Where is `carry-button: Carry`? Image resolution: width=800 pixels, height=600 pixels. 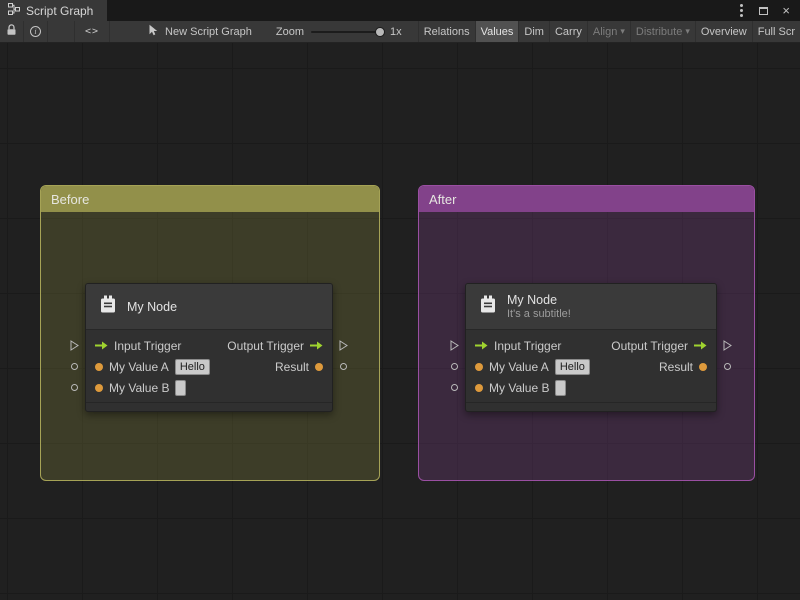
carry-button: Carry is located at coordinates (567, 31).